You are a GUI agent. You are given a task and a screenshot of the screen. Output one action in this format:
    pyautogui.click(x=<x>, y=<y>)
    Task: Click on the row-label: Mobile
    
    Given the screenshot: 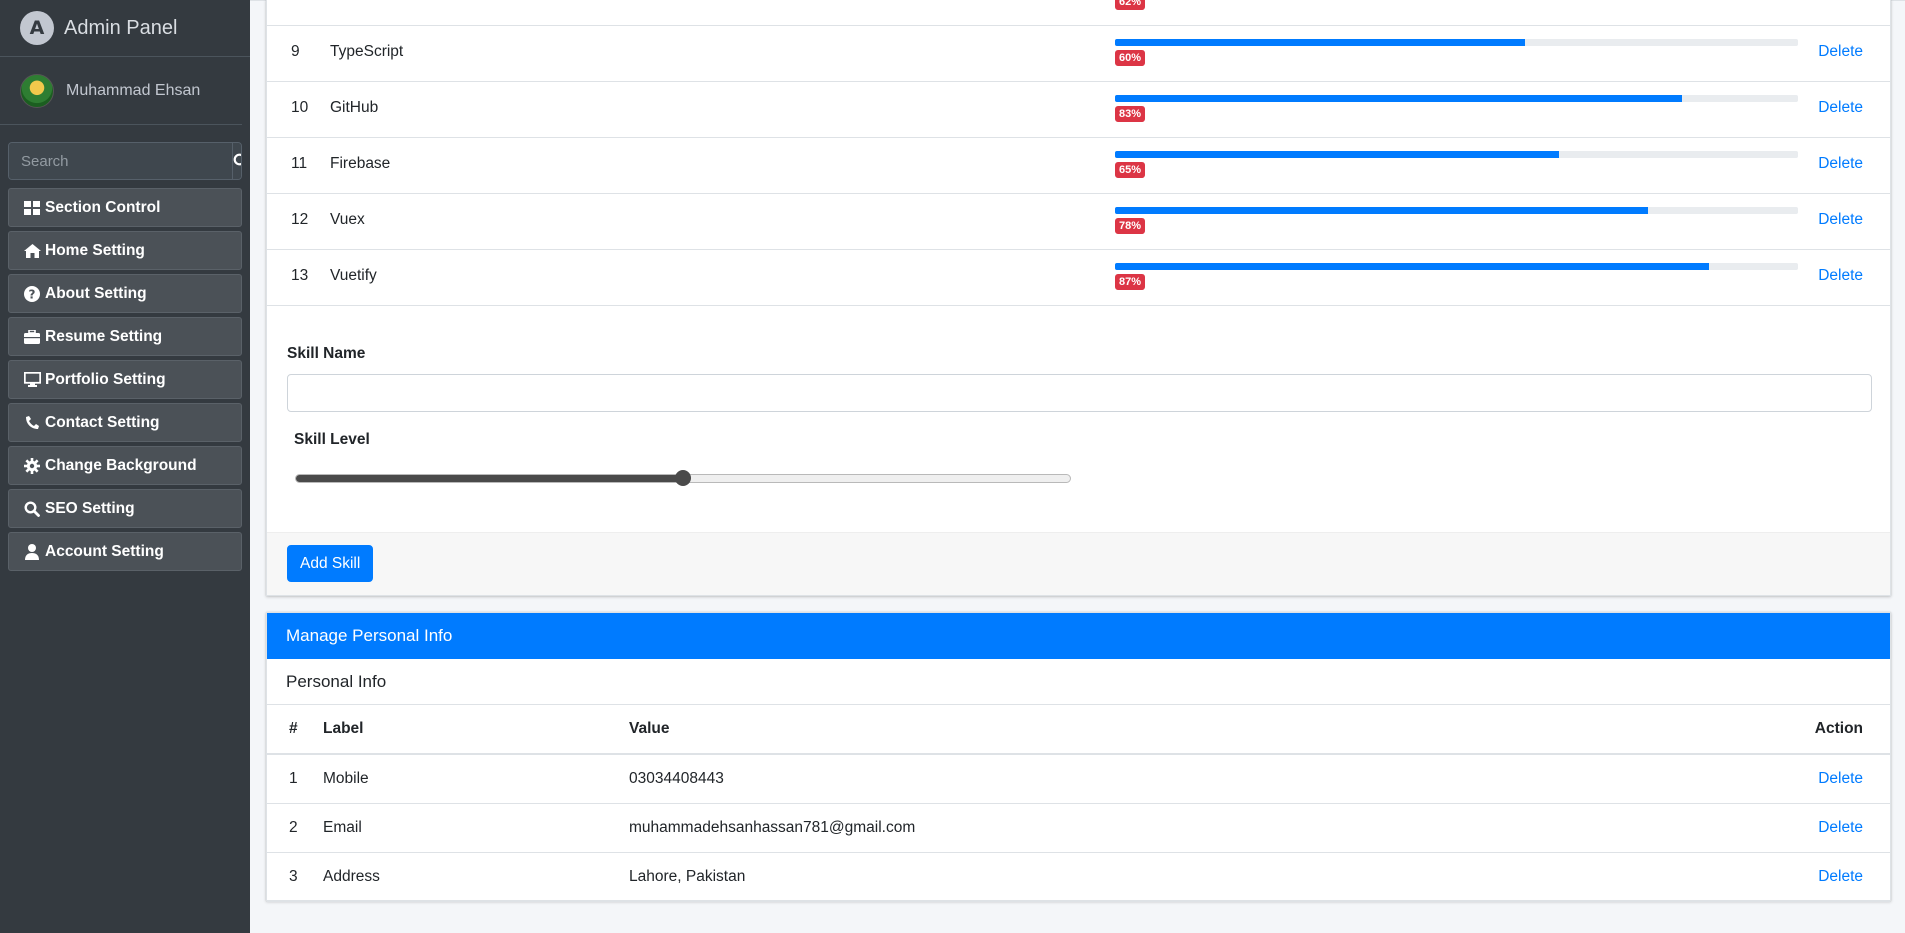 What is the action you would take?
    pyautogui.click(x=476, y=779)
    